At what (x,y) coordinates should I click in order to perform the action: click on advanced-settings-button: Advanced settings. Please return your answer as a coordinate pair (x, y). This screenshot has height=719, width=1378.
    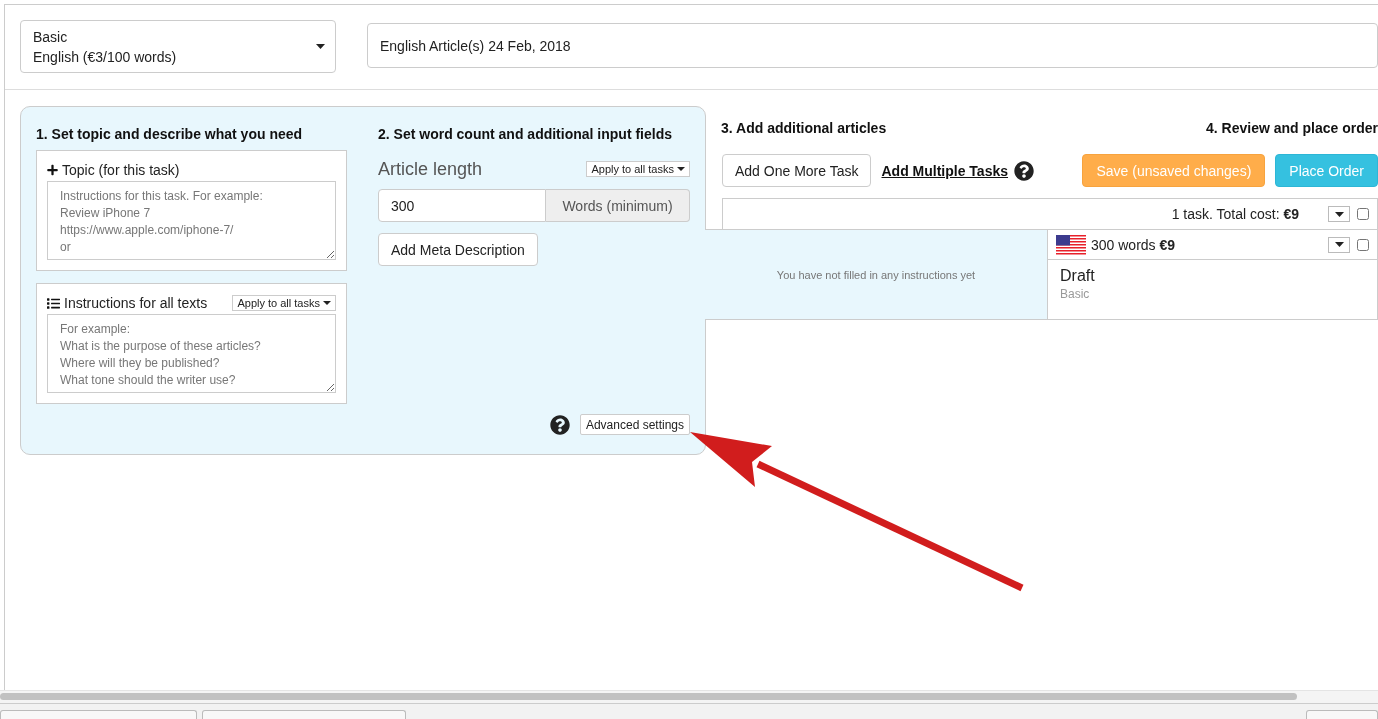
    Looking at the image, I should click on (634, 424).